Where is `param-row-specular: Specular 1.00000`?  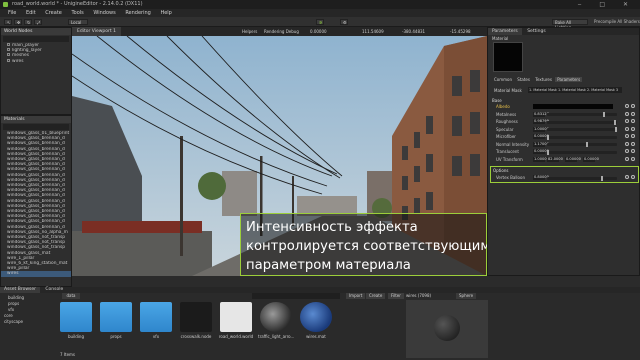 param-row-specular: Specular 1.00000 is located at coordinates (564, 129).